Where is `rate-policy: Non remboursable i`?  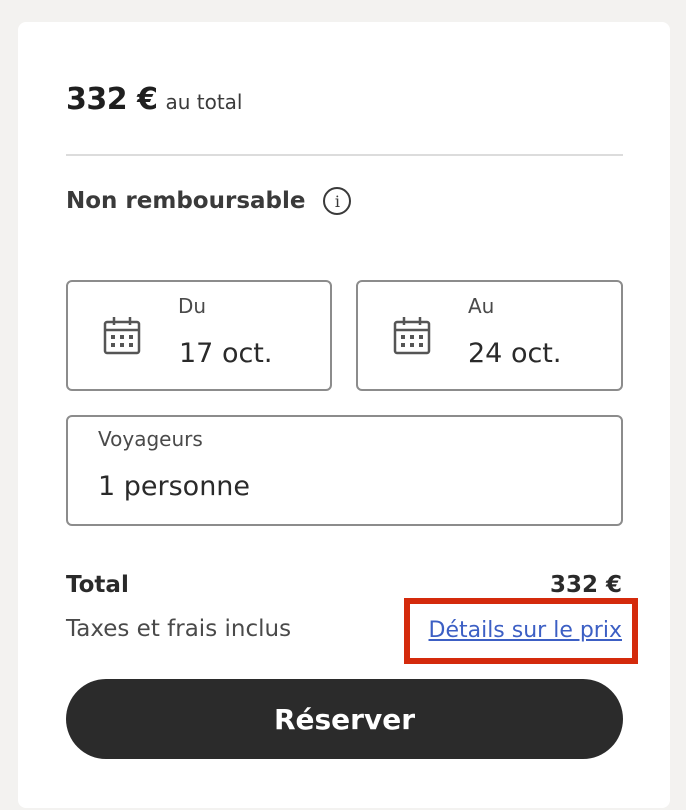 rate-policy: Non remboursable i is located at coordinates (209, 201).